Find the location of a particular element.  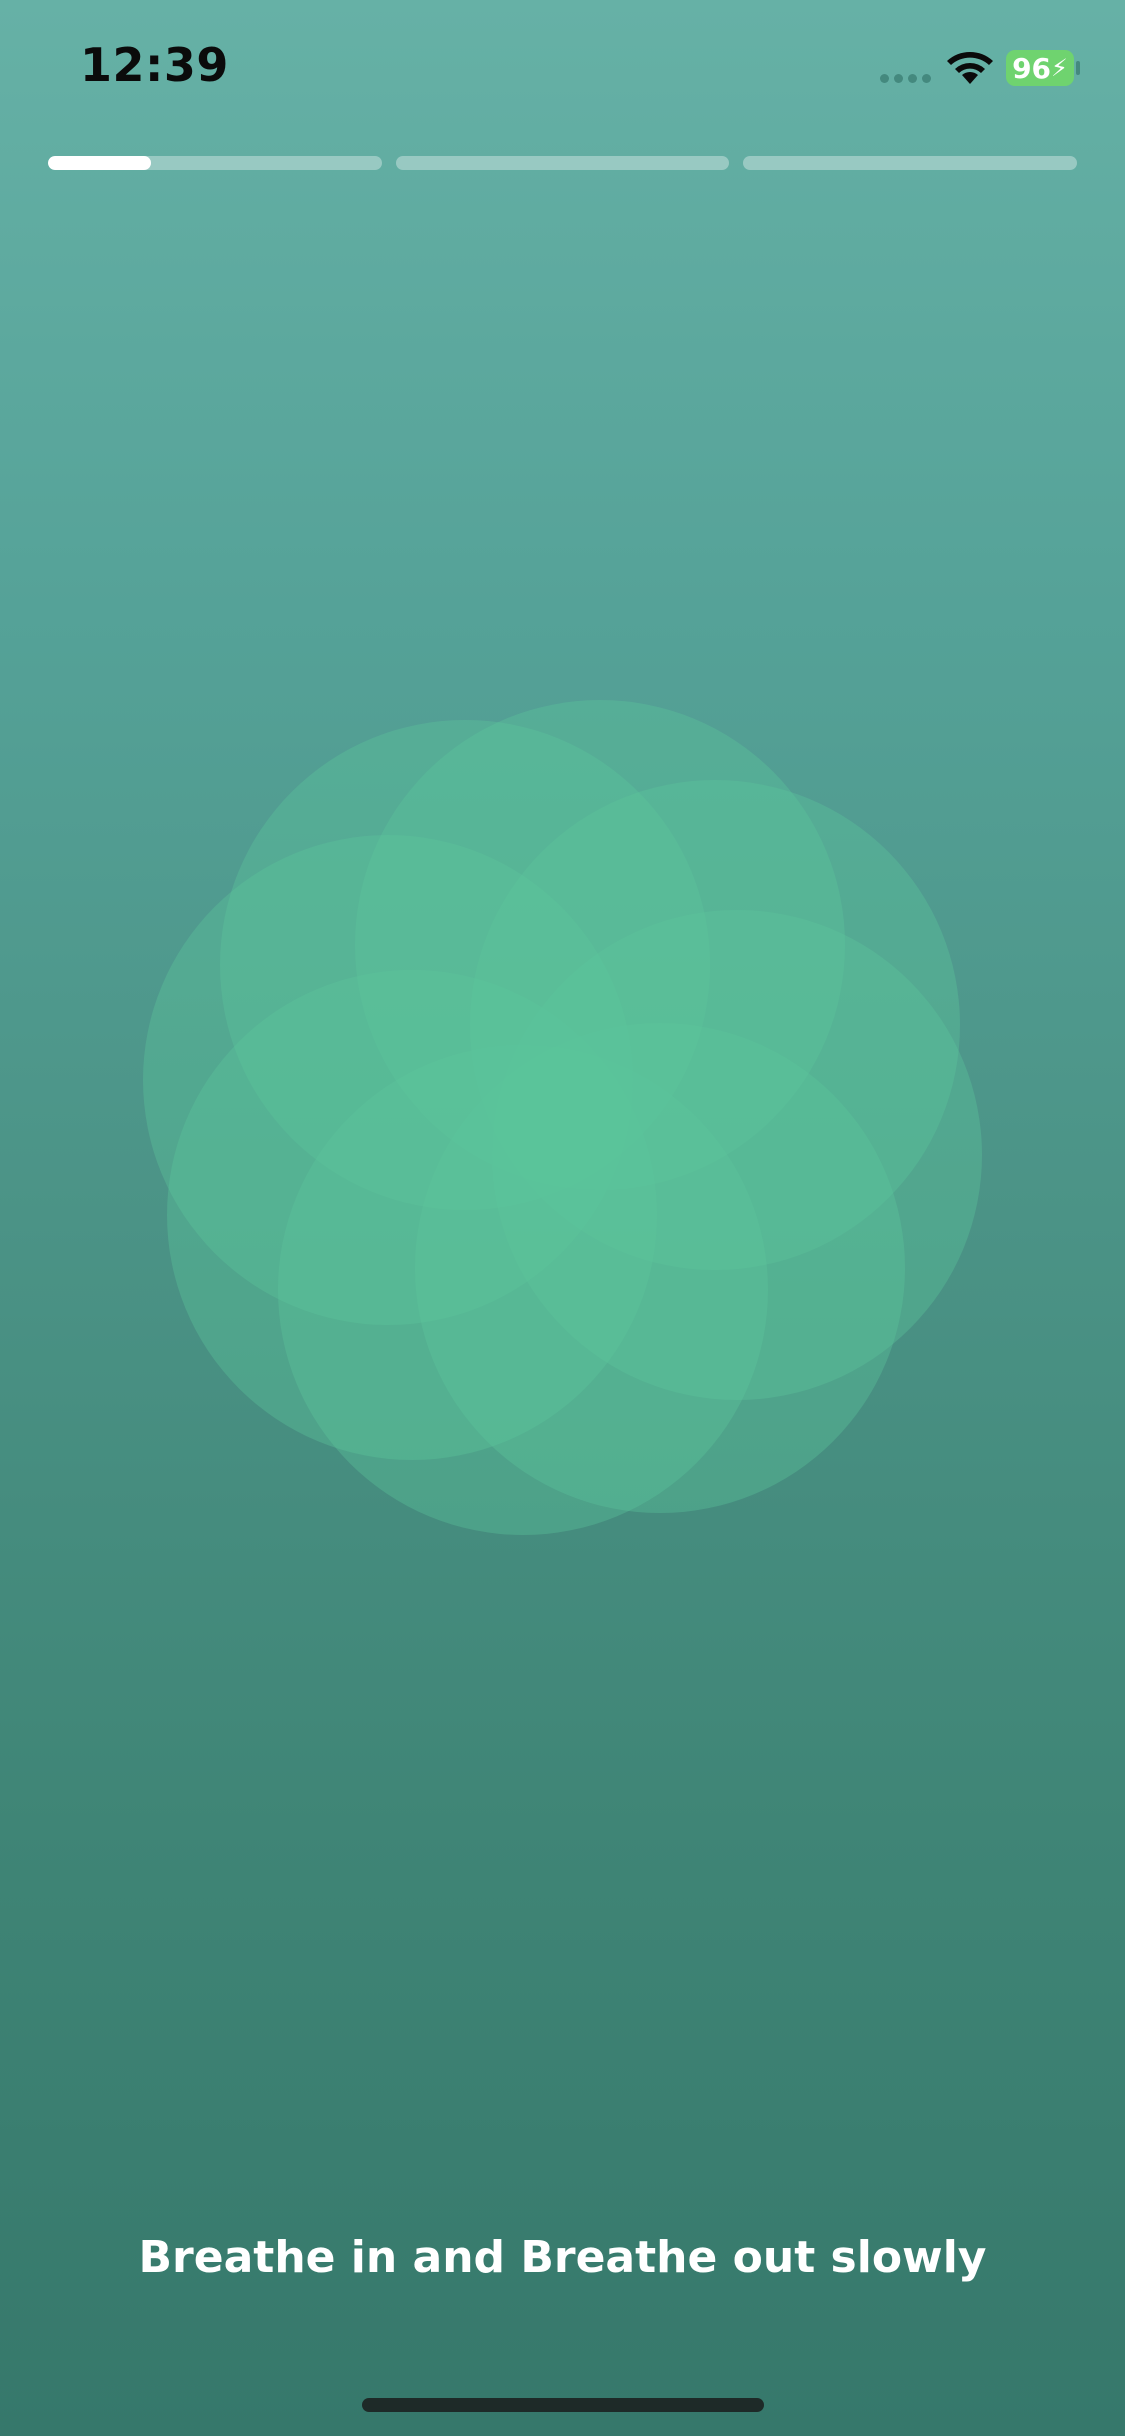

flower-petal is located at coordinates (388, 1080).